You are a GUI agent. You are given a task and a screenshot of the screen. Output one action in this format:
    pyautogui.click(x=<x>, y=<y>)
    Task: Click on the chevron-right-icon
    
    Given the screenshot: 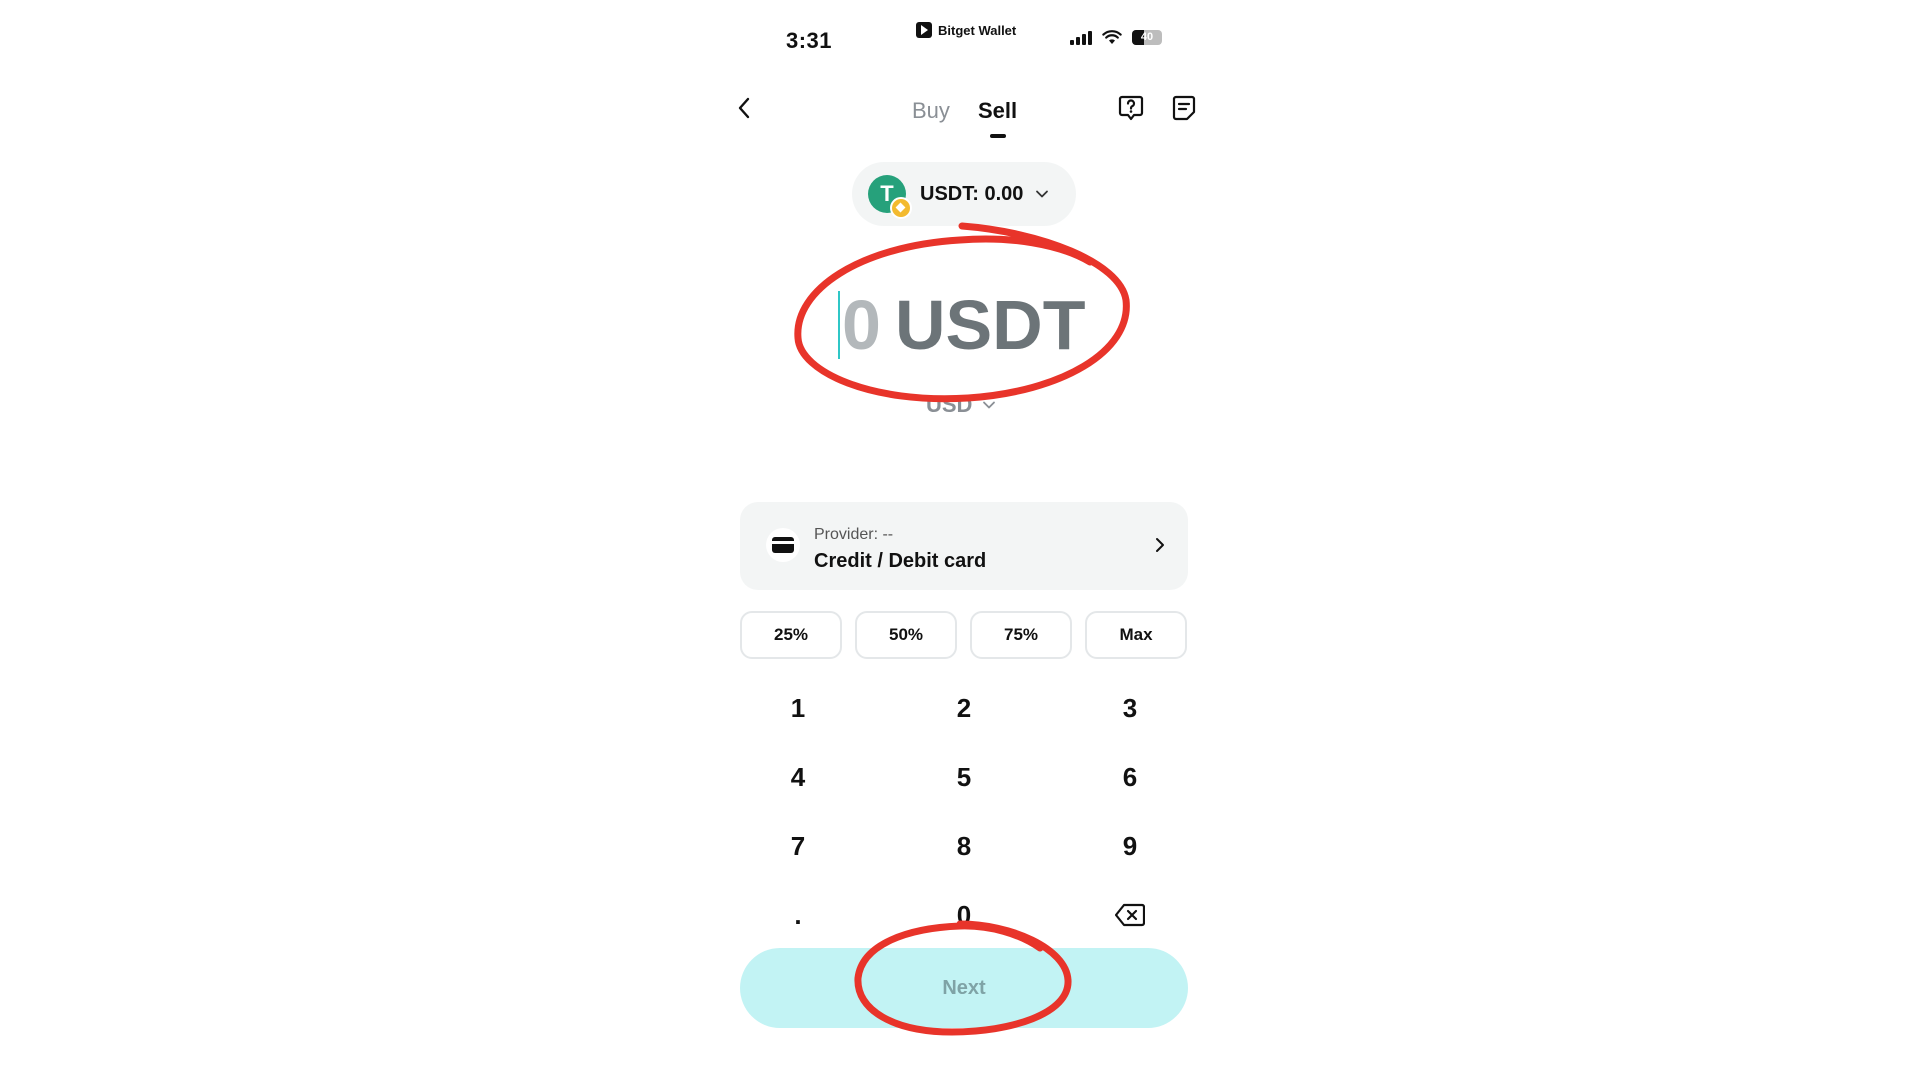 What is the action you would take?
    pyautogui.click(x=1160, y=545)
    